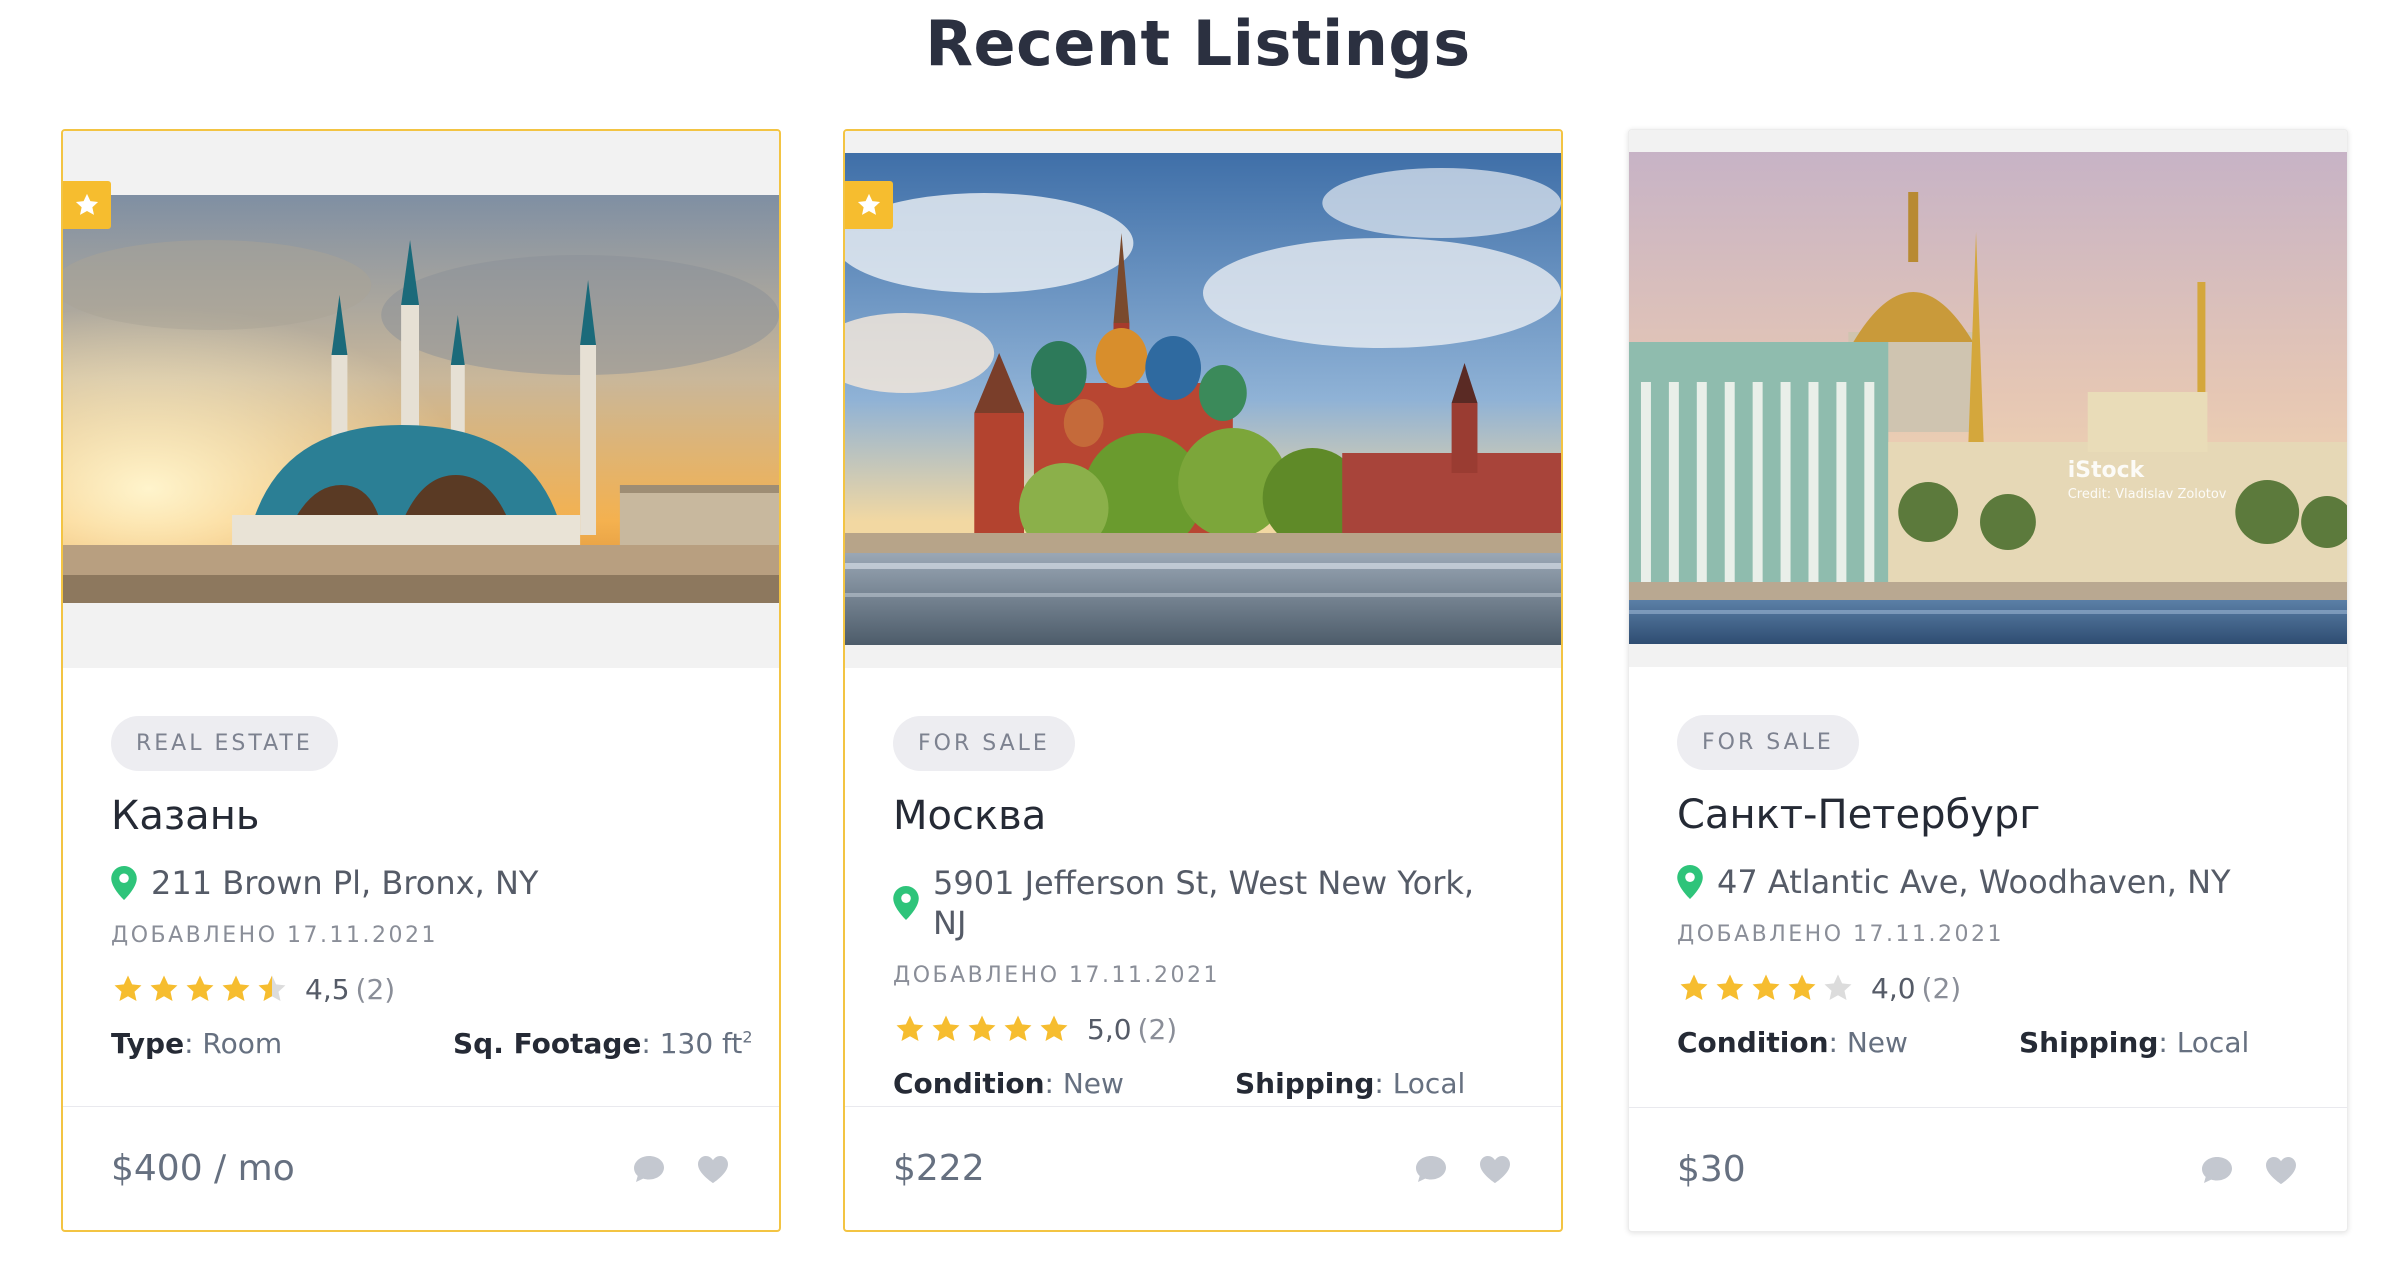 The image size is (2396, 1278). Describe the element at coordinates (1203, 1168) in the screenshot. I see `listing-footer: $222` at that location.